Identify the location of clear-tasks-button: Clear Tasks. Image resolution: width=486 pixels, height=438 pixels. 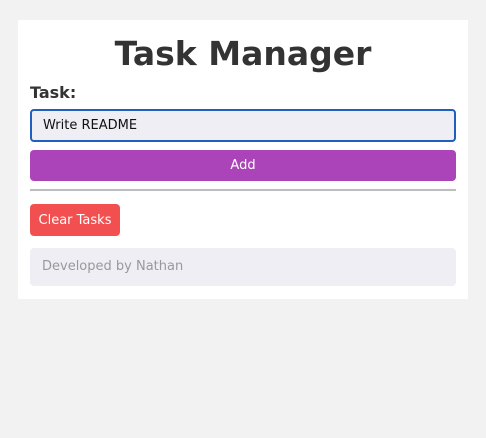
(75, 220).